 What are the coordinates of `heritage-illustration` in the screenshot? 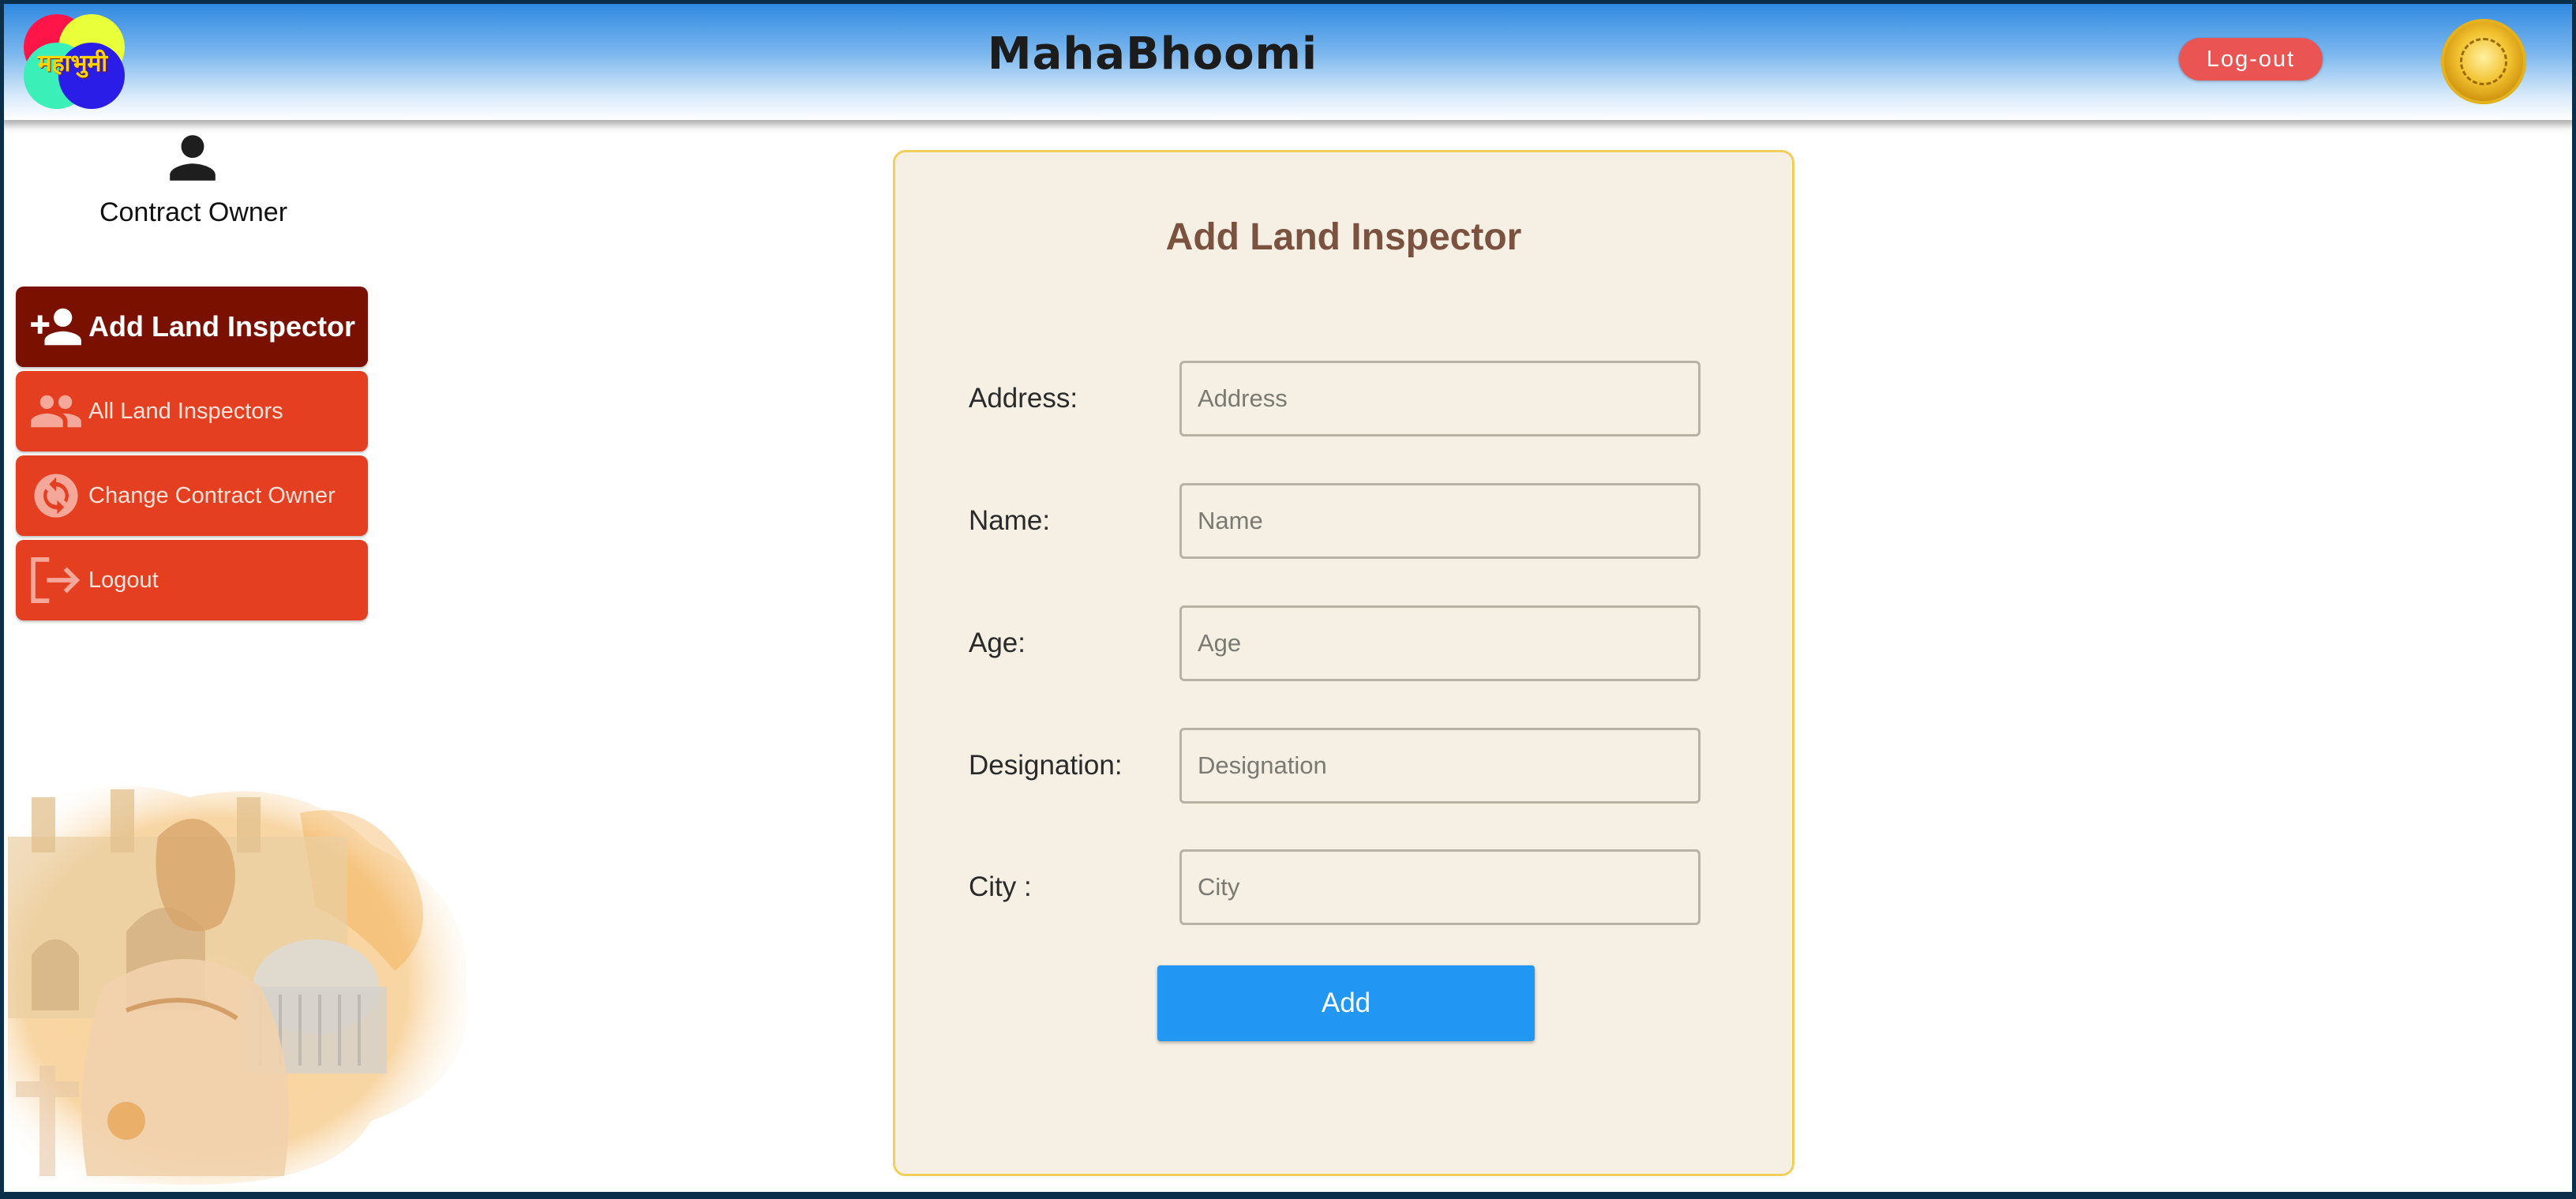 It's located at (238, 985).